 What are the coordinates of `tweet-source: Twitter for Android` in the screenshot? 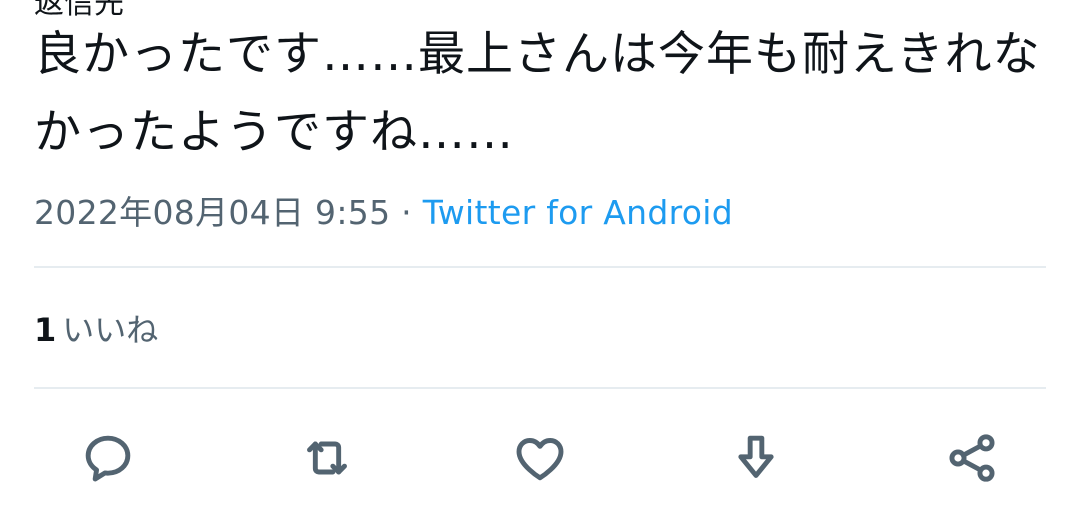 It's located at (578, 212).